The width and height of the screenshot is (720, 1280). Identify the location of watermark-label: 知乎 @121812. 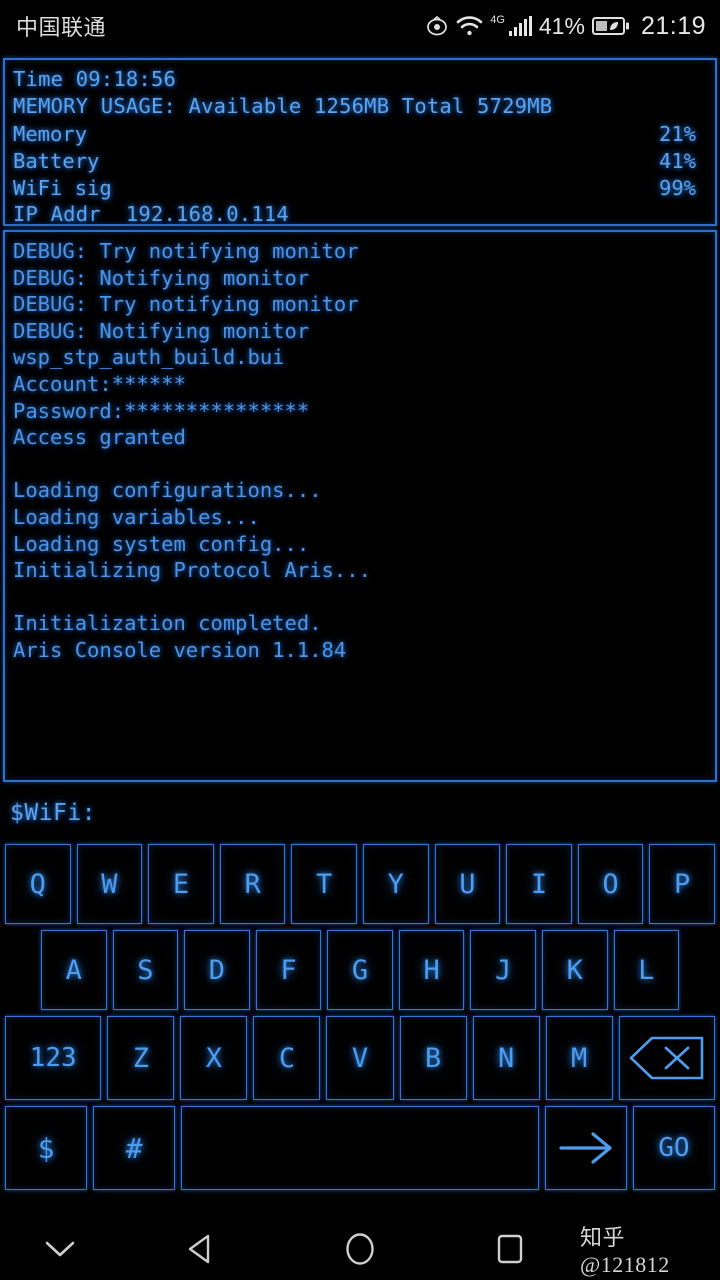
(625, 1251).